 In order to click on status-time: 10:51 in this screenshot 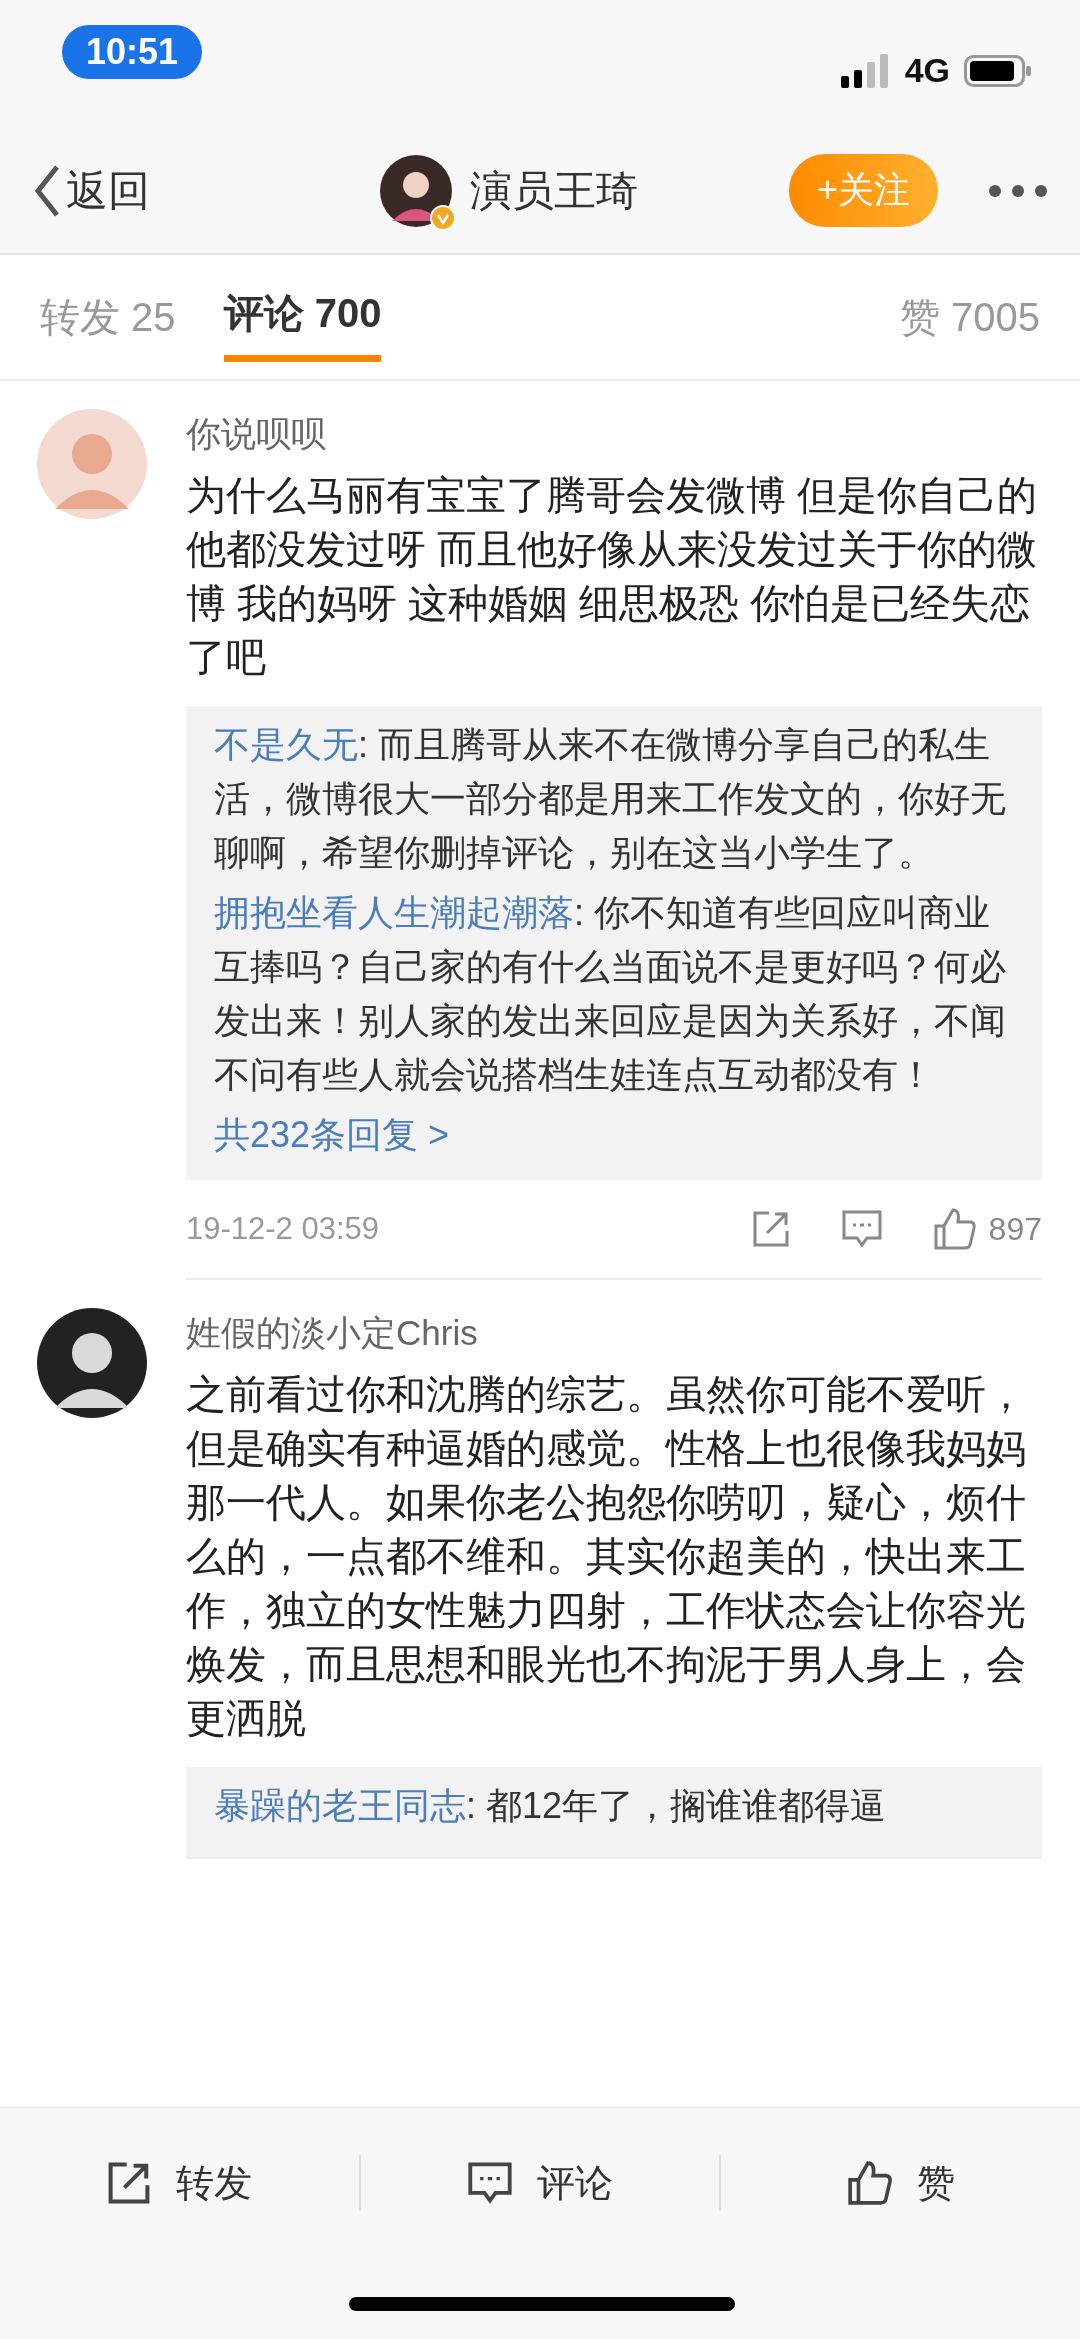, I will do `click(132, 52)`.